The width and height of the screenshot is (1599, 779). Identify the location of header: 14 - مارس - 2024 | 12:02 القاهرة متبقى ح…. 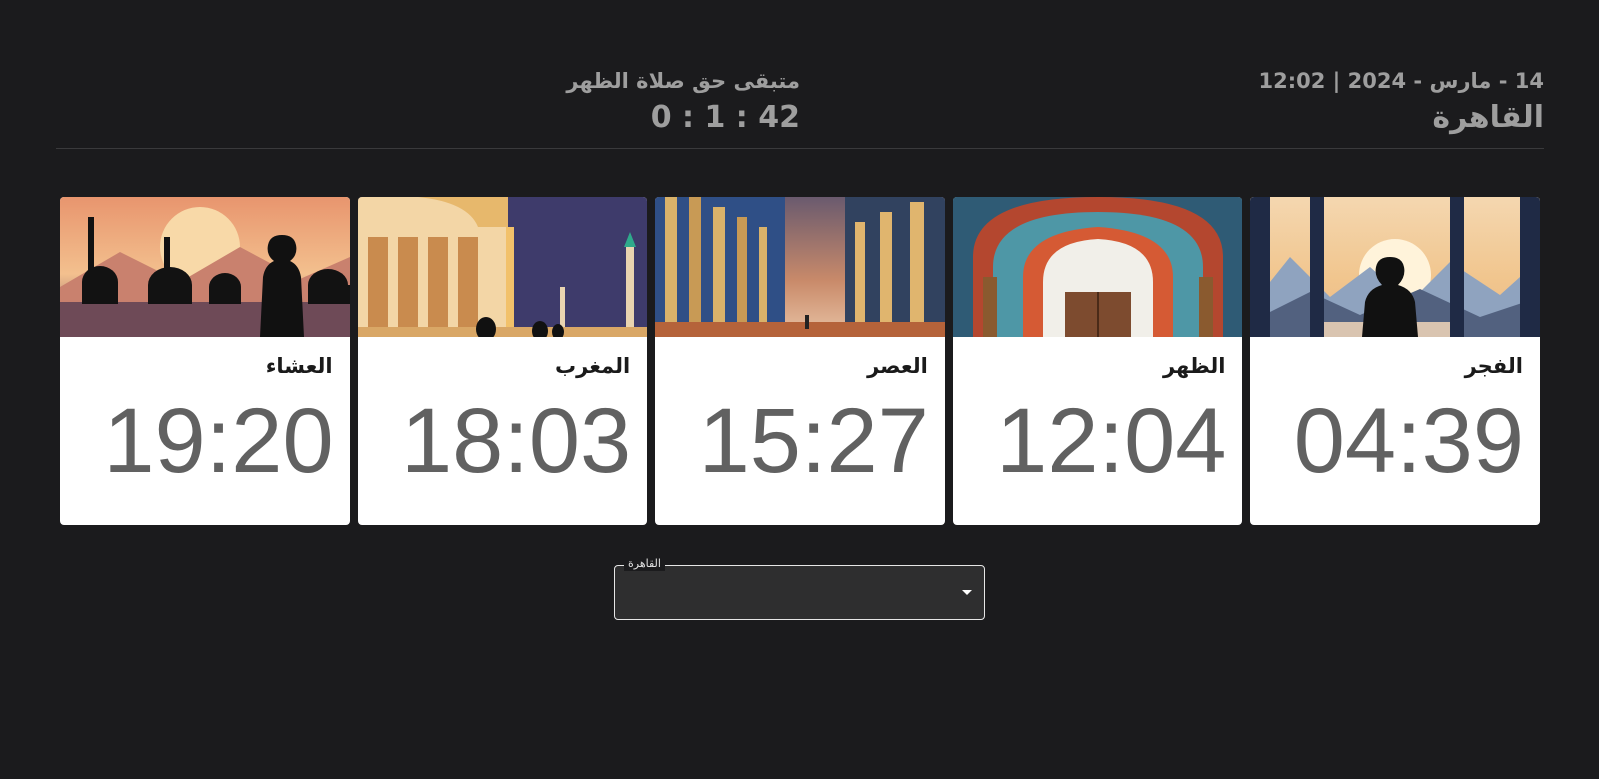
(800, 105).